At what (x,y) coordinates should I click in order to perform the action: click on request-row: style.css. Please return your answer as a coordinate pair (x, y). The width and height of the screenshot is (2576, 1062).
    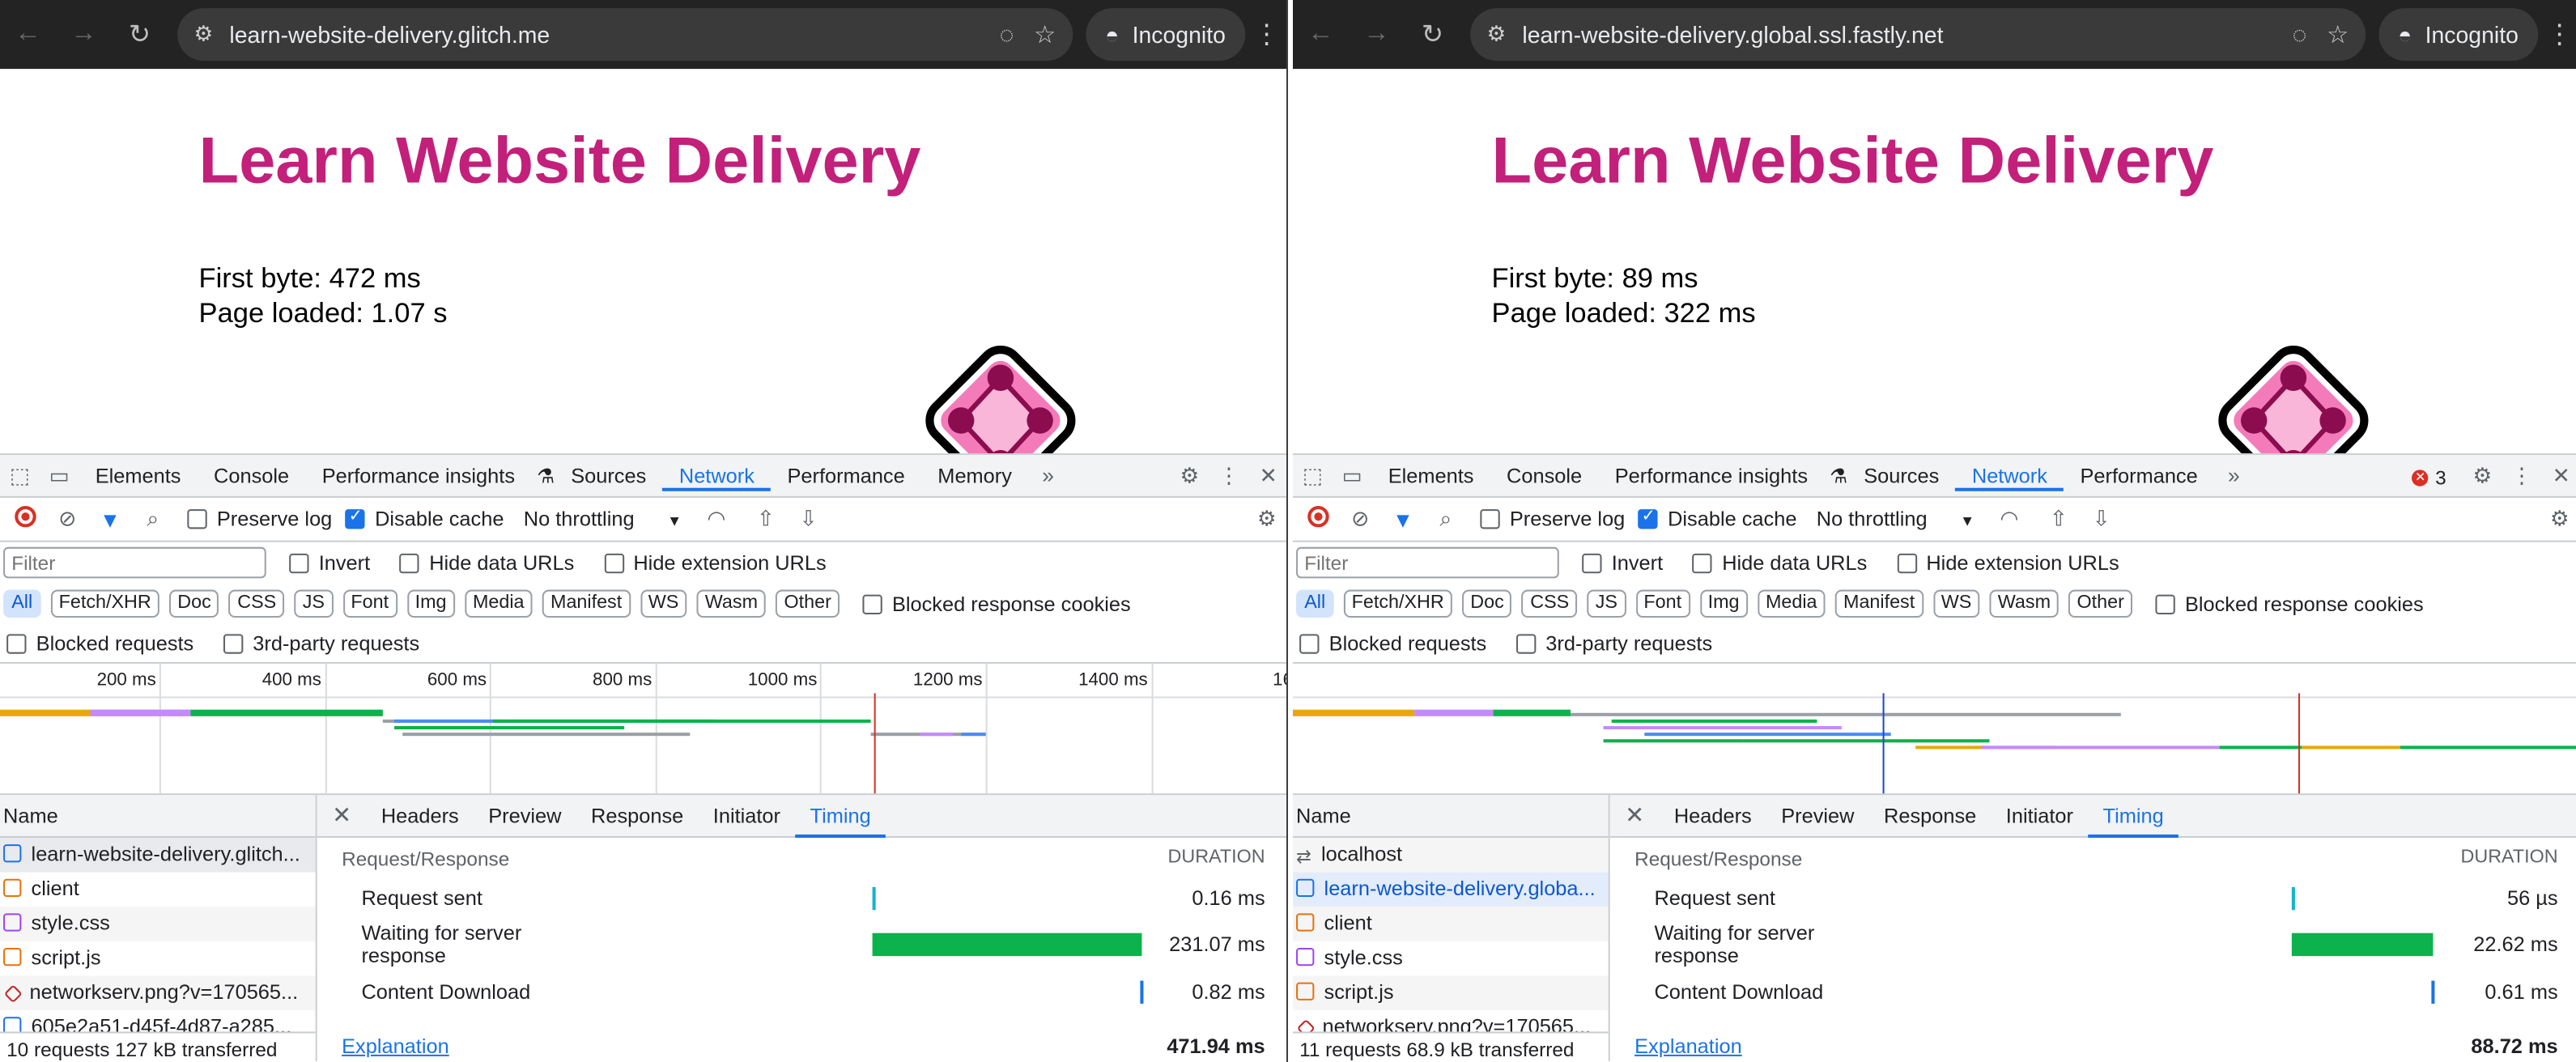
    Looking at the image, I should click on (158, 924).